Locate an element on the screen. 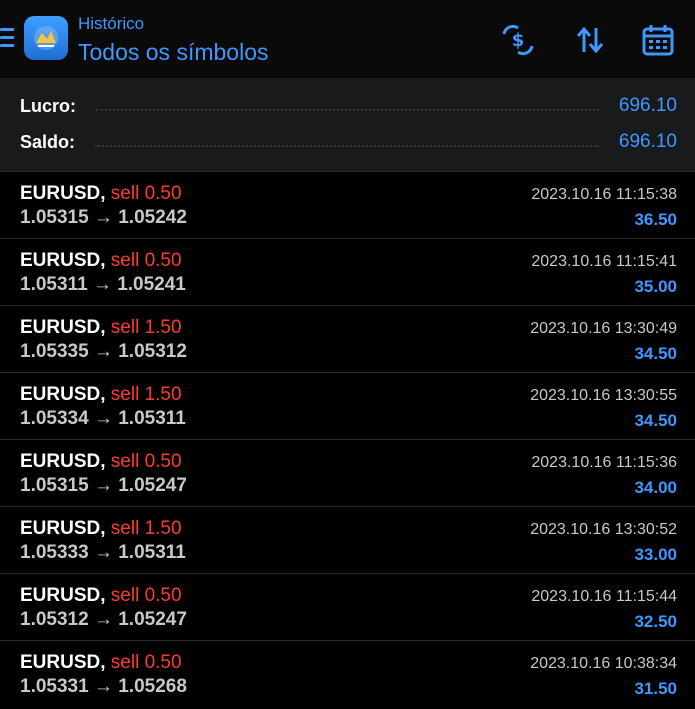 This screenshot has width=695, height=709. trade-profit: 35.00 is located at coordinates (655, 286).